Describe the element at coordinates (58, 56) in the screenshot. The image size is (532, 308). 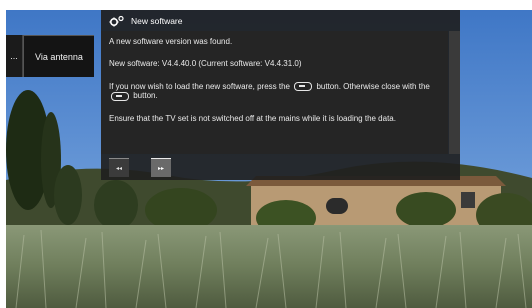
I see `source-item-antenna: Via antenna` at that location.